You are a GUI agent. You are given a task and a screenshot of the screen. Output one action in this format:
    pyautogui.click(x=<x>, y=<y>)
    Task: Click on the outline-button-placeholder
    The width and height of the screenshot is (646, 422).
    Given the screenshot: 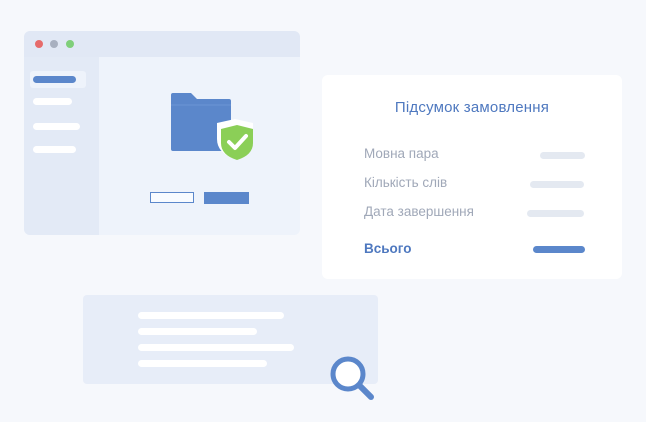 What is the action you would take?
    pyautogui.click(x=172, y=197)
    